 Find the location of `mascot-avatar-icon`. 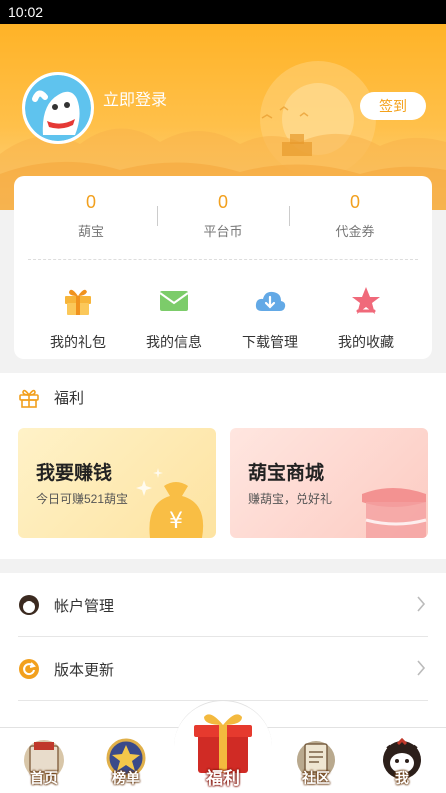

mascot-avatar-icon is located at coordinates (58, 108).